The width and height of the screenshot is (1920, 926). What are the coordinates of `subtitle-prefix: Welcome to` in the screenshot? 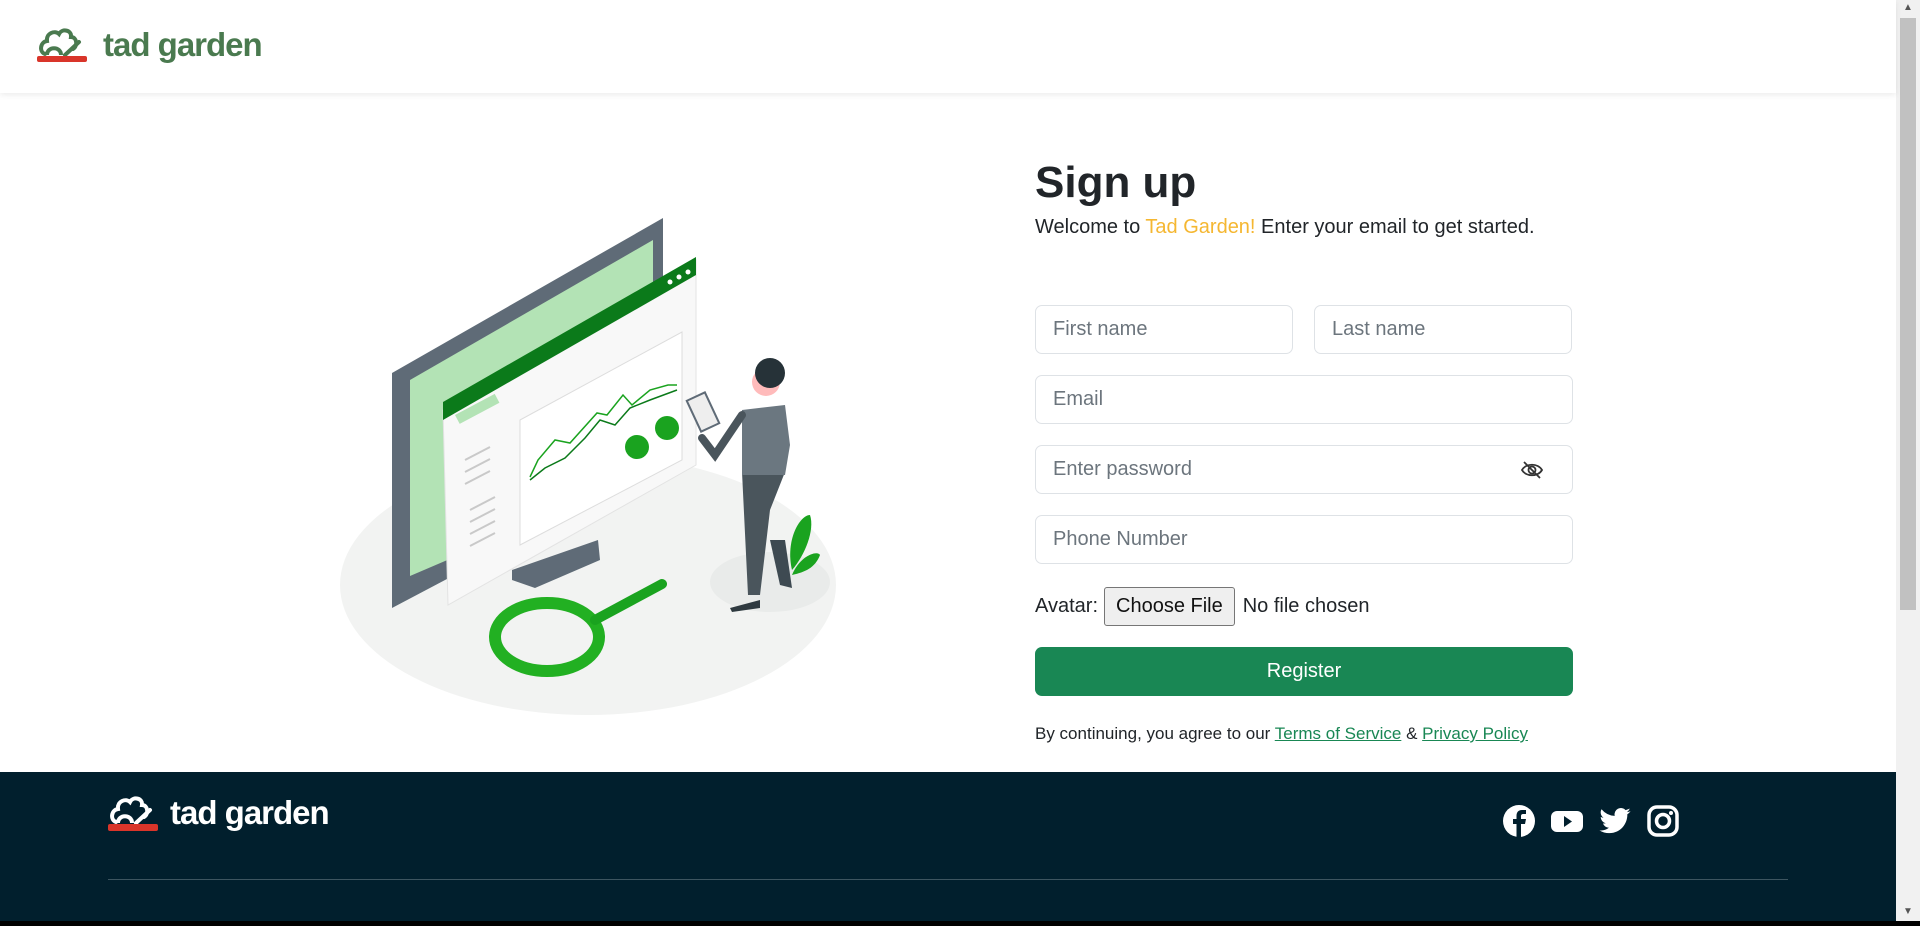 It's located at (1090, 227).